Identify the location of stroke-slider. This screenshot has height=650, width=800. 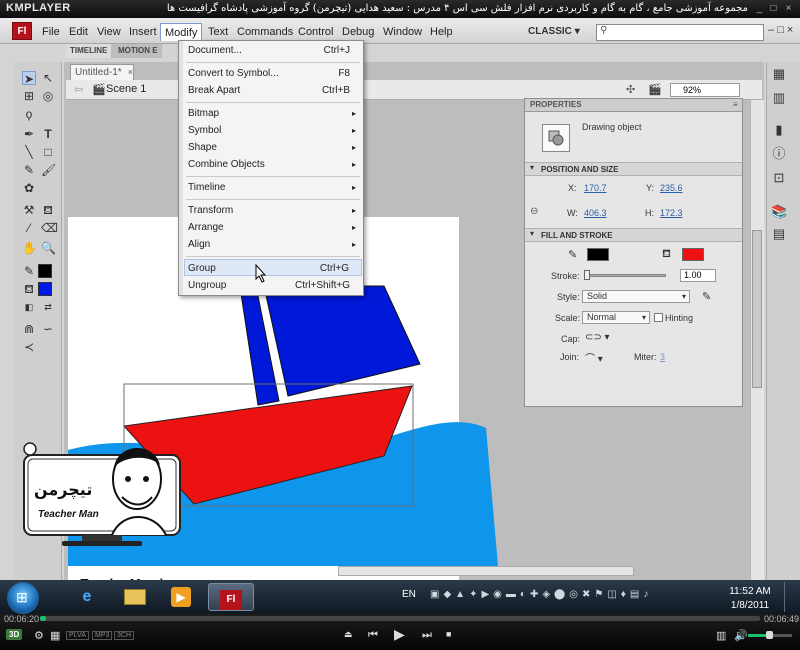
(625, 275).